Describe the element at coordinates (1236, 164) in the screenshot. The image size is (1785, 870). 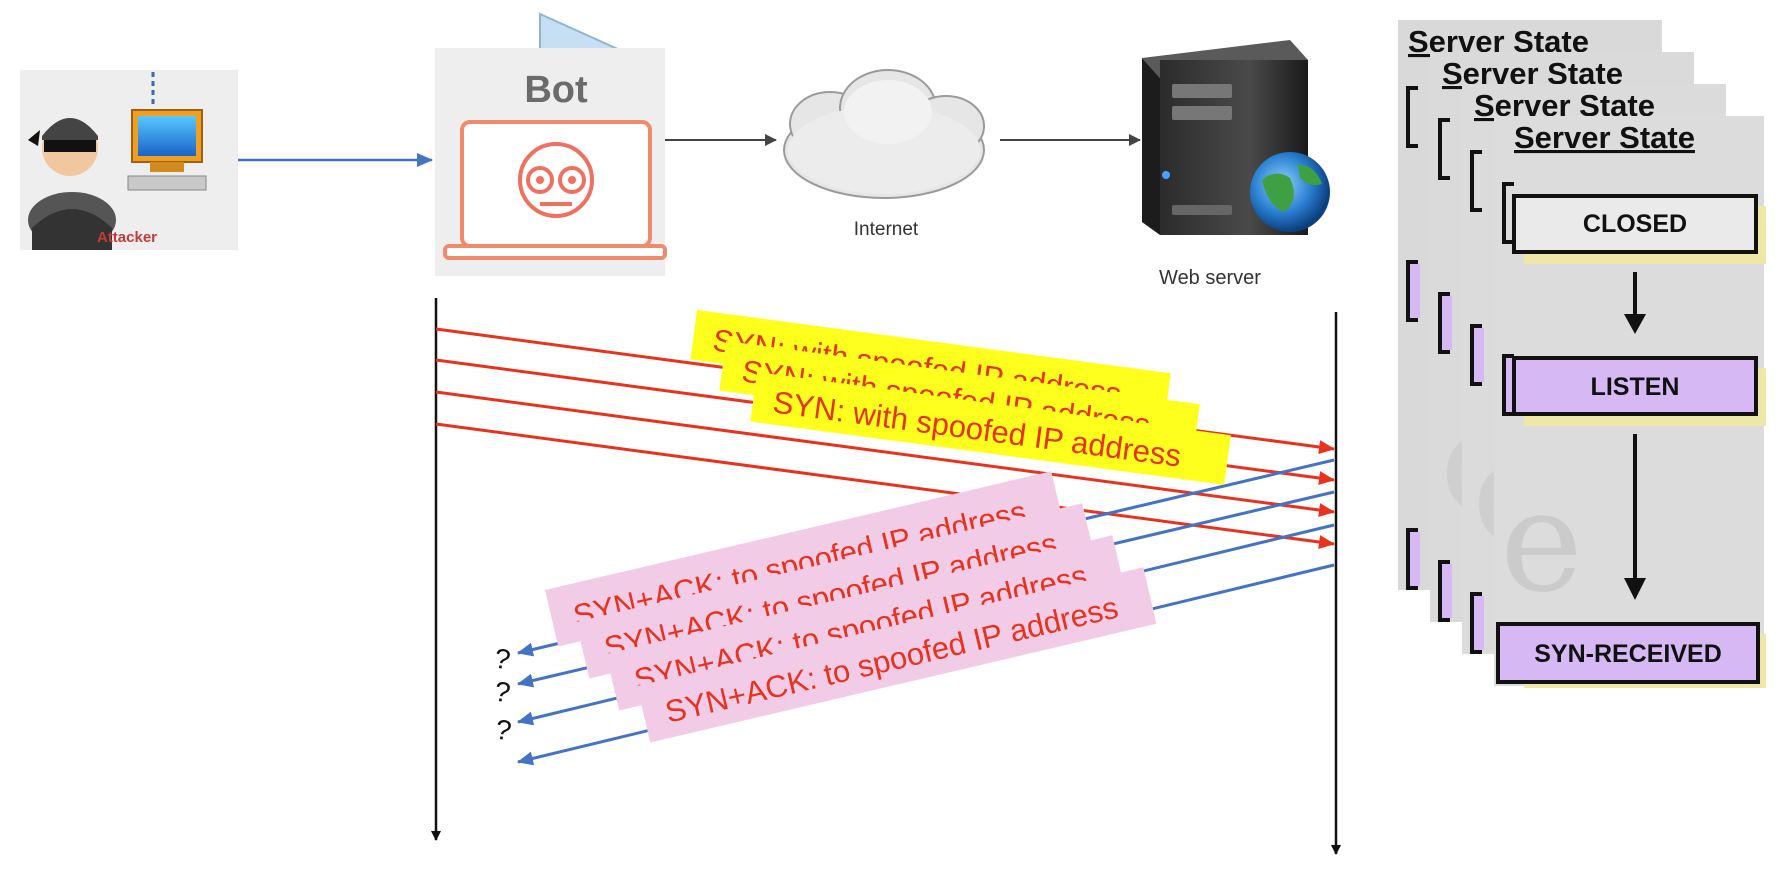
I see `webserver-node: Web server` at that location.